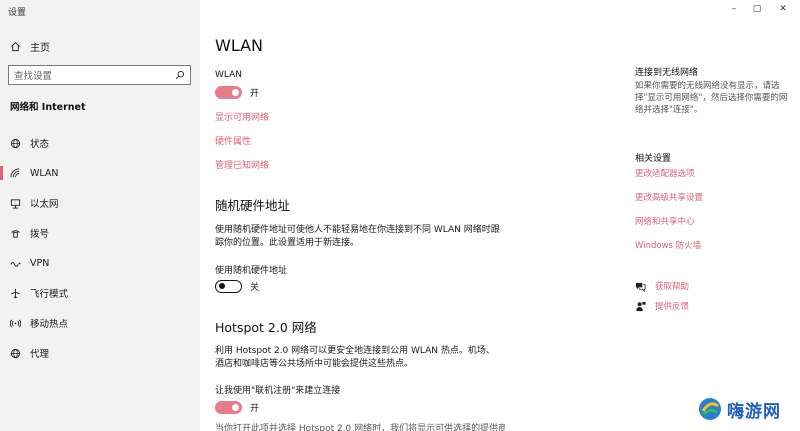 The height and width of the screenshot is (431, 800). Describe the element at coordinates (757, 9) in the screenshot. I see `maximize-button: ▢` at that location.